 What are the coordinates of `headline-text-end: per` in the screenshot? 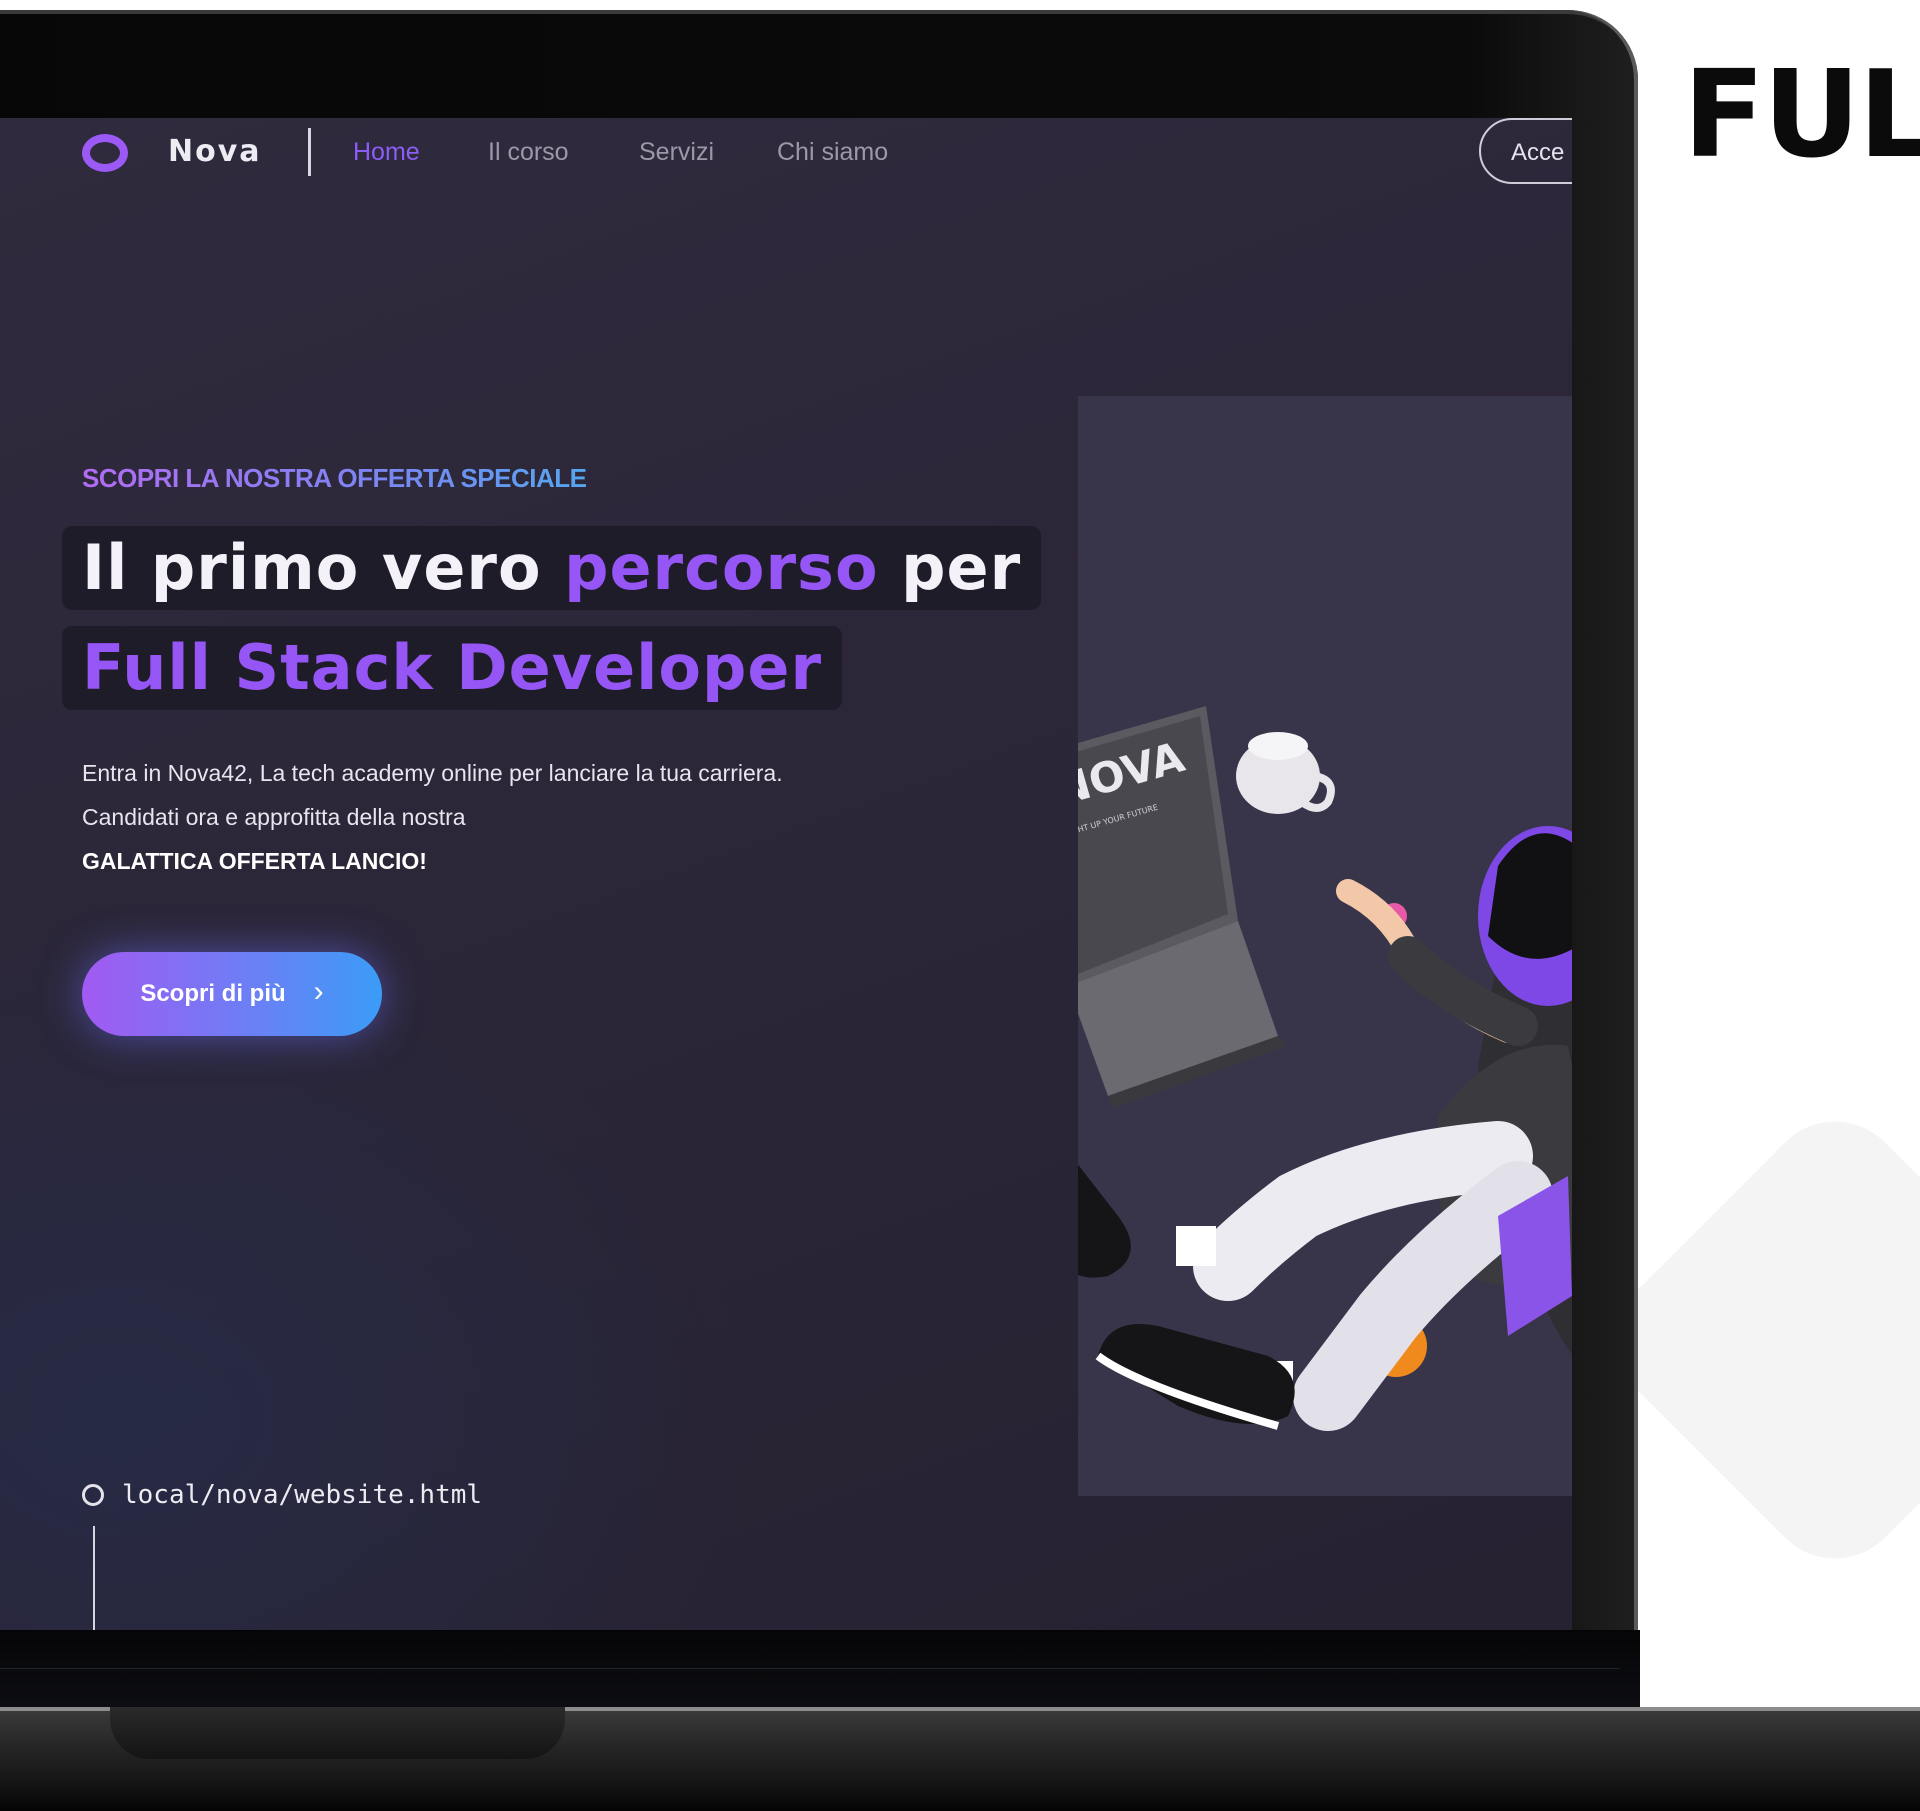 It's located at (950, 567).